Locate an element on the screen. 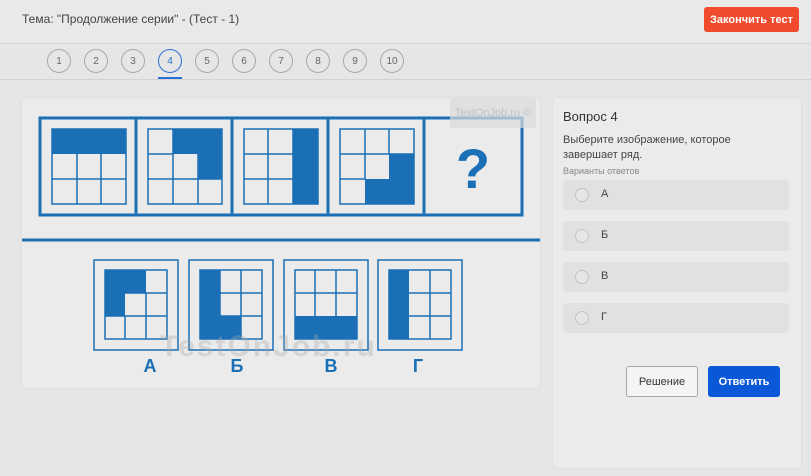 The width and height of the screenshot is (811, 476). answer-option-a: А is located at coordinates (676, 195).